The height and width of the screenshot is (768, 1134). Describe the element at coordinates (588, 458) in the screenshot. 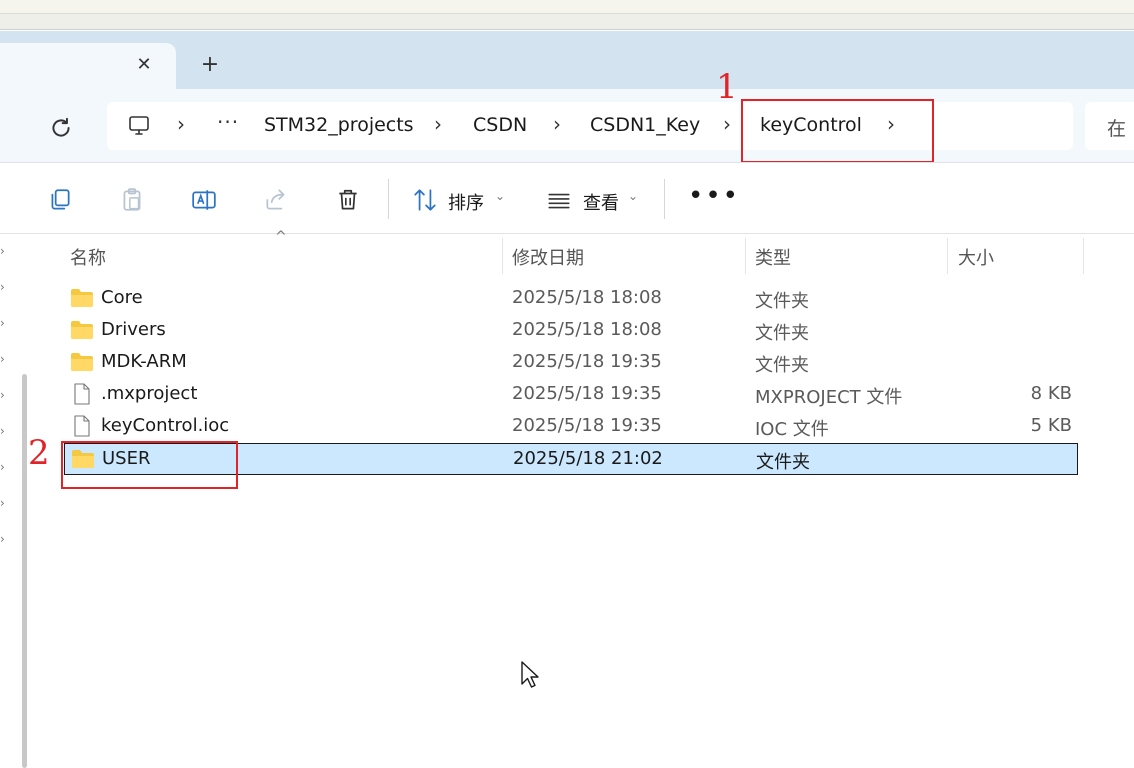

I see `file-date: 2025/5/18 21:02` at that location.